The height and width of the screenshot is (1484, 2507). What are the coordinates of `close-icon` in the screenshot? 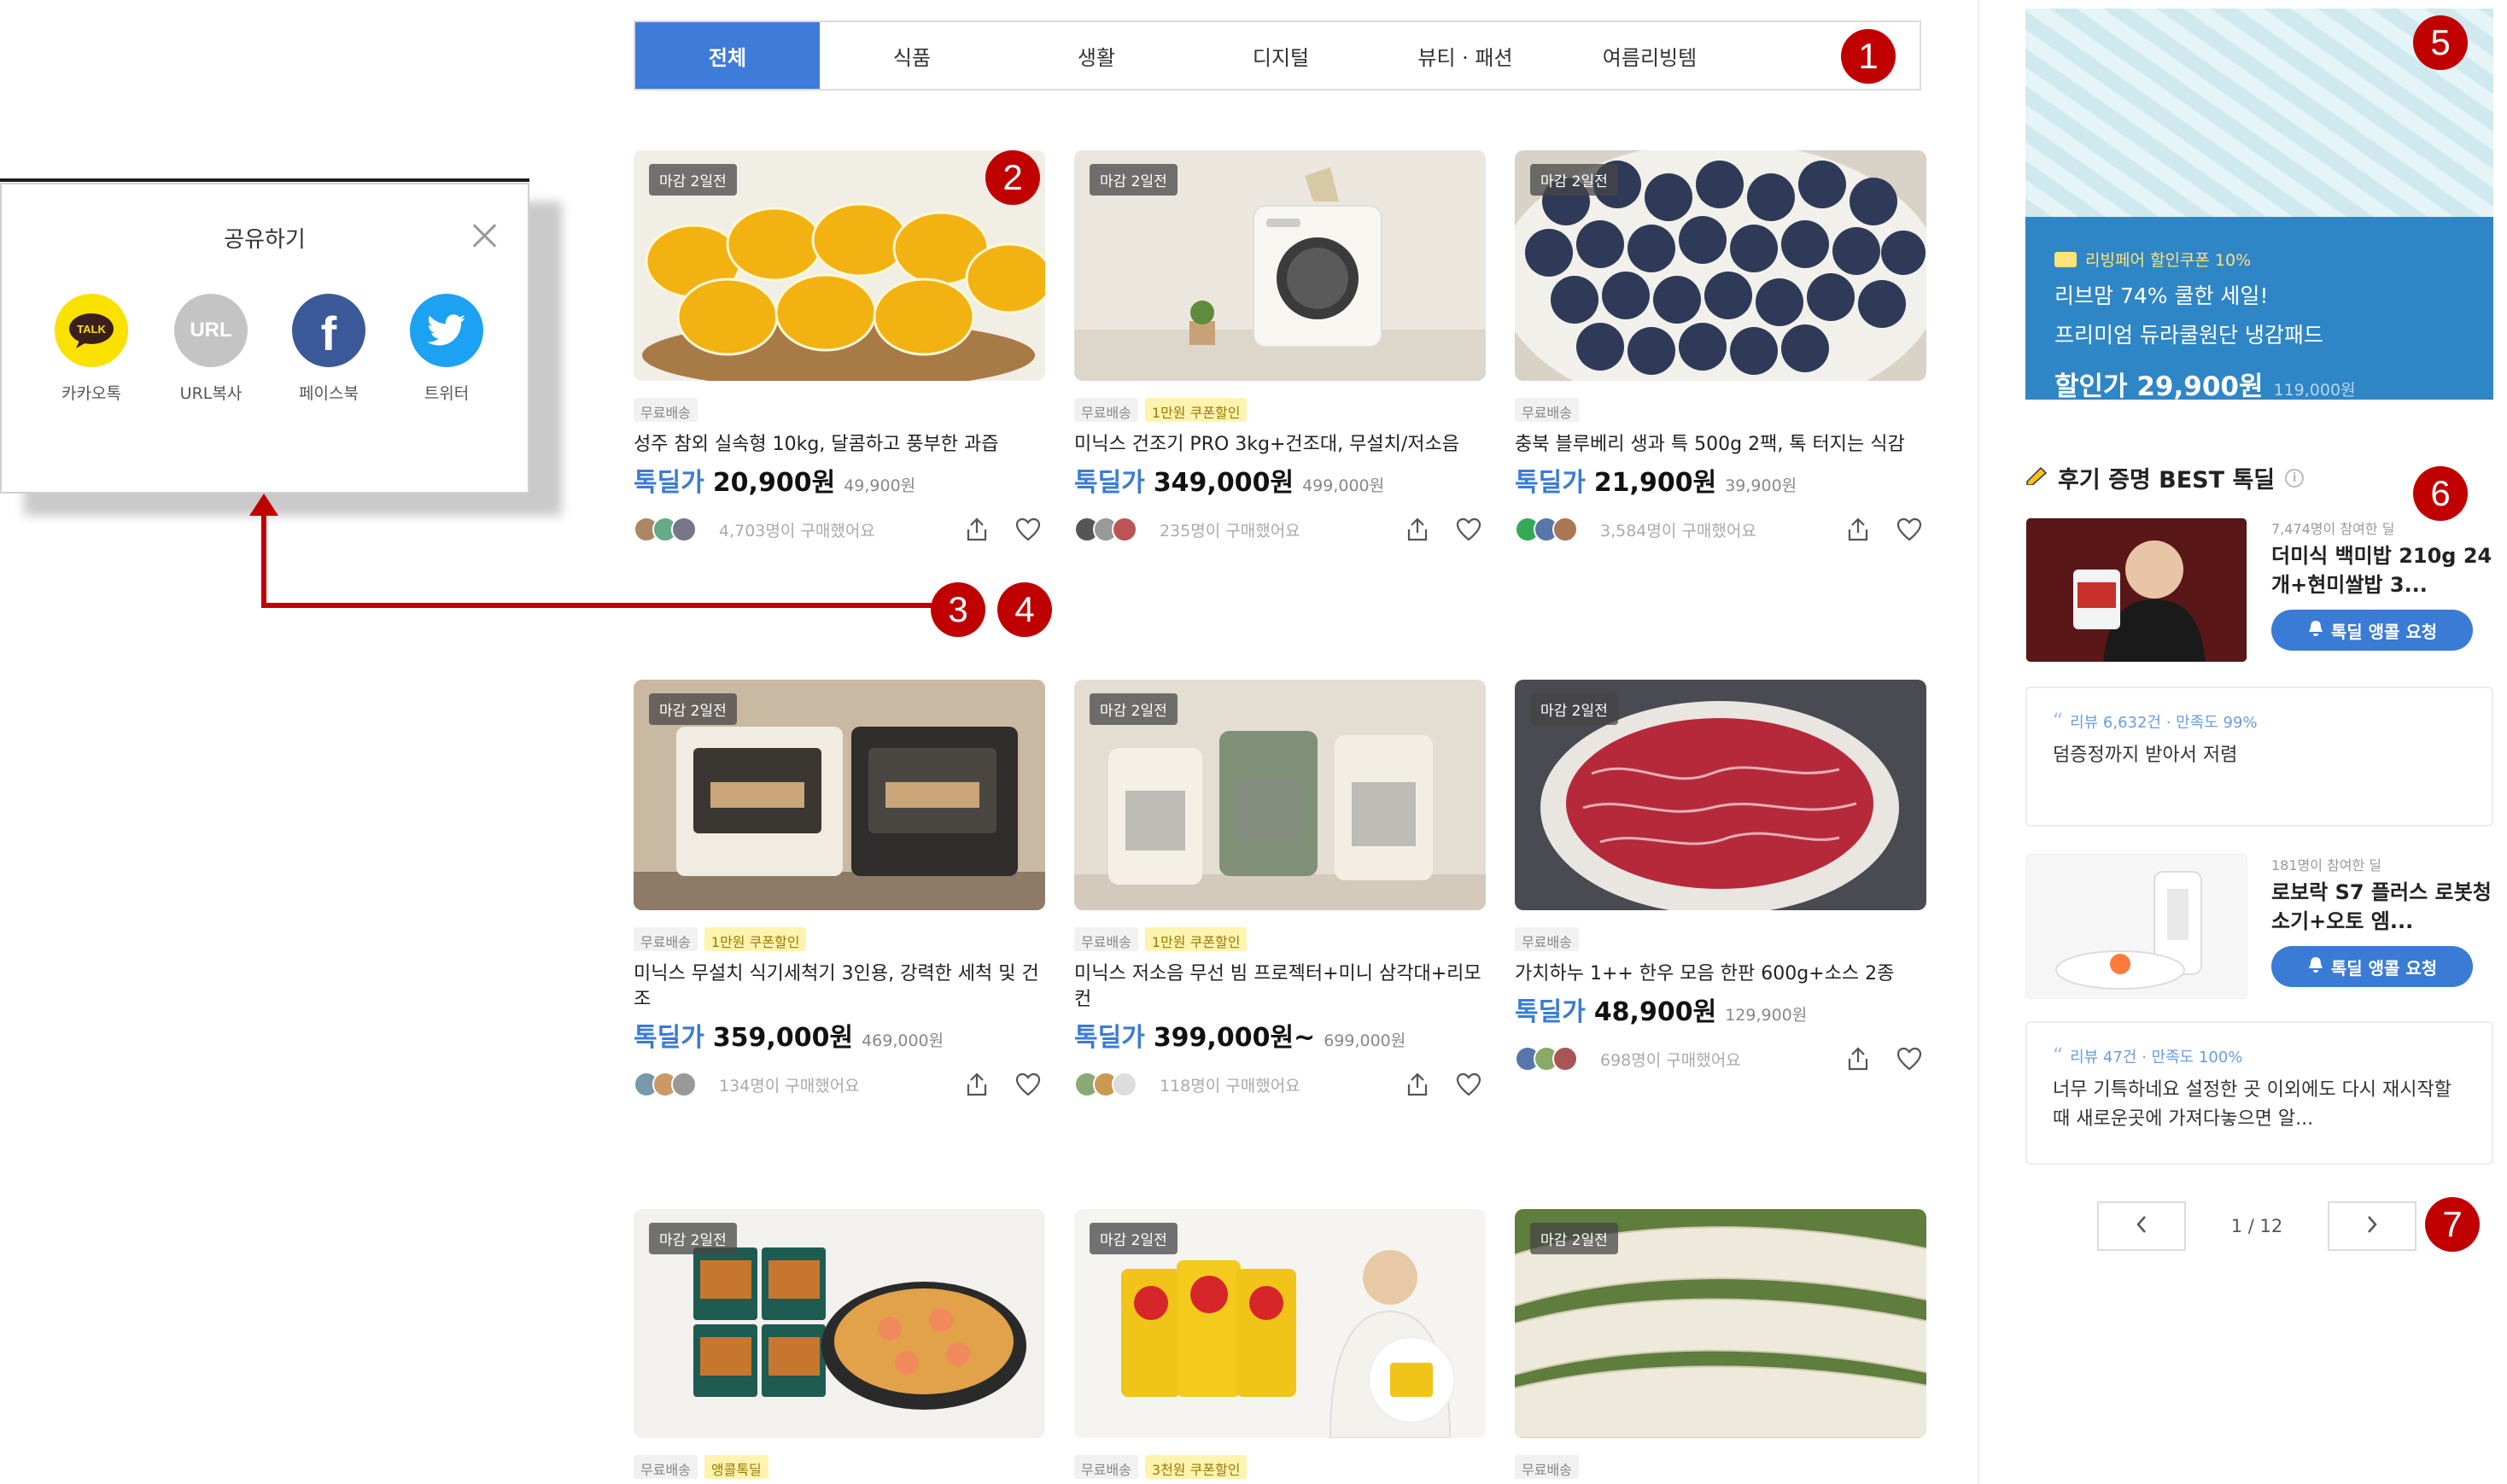 It's located at (485, 235).